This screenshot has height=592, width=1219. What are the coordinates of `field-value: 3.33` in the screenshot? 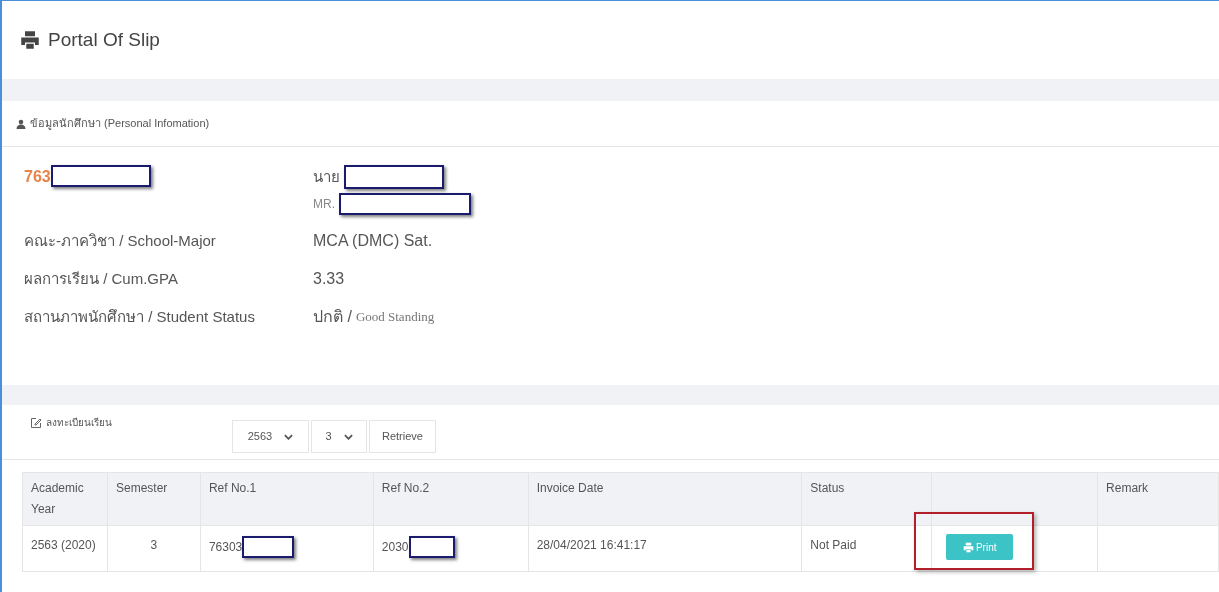 It's located at (329, 279).